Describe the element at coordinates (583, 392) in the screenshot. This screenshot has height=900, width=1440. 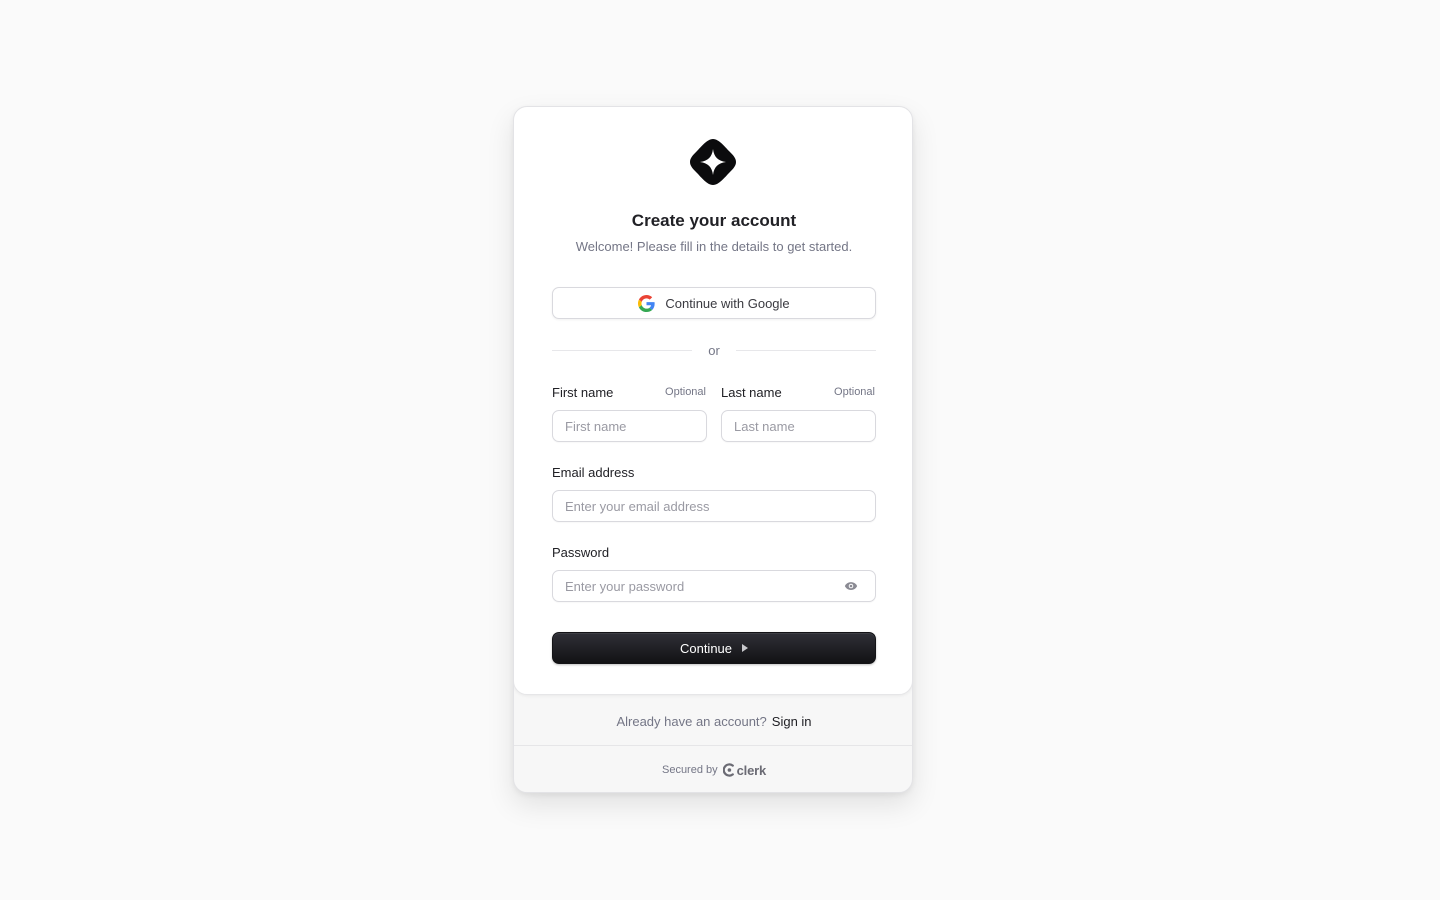
I see `first-name-label: First name` at that location.